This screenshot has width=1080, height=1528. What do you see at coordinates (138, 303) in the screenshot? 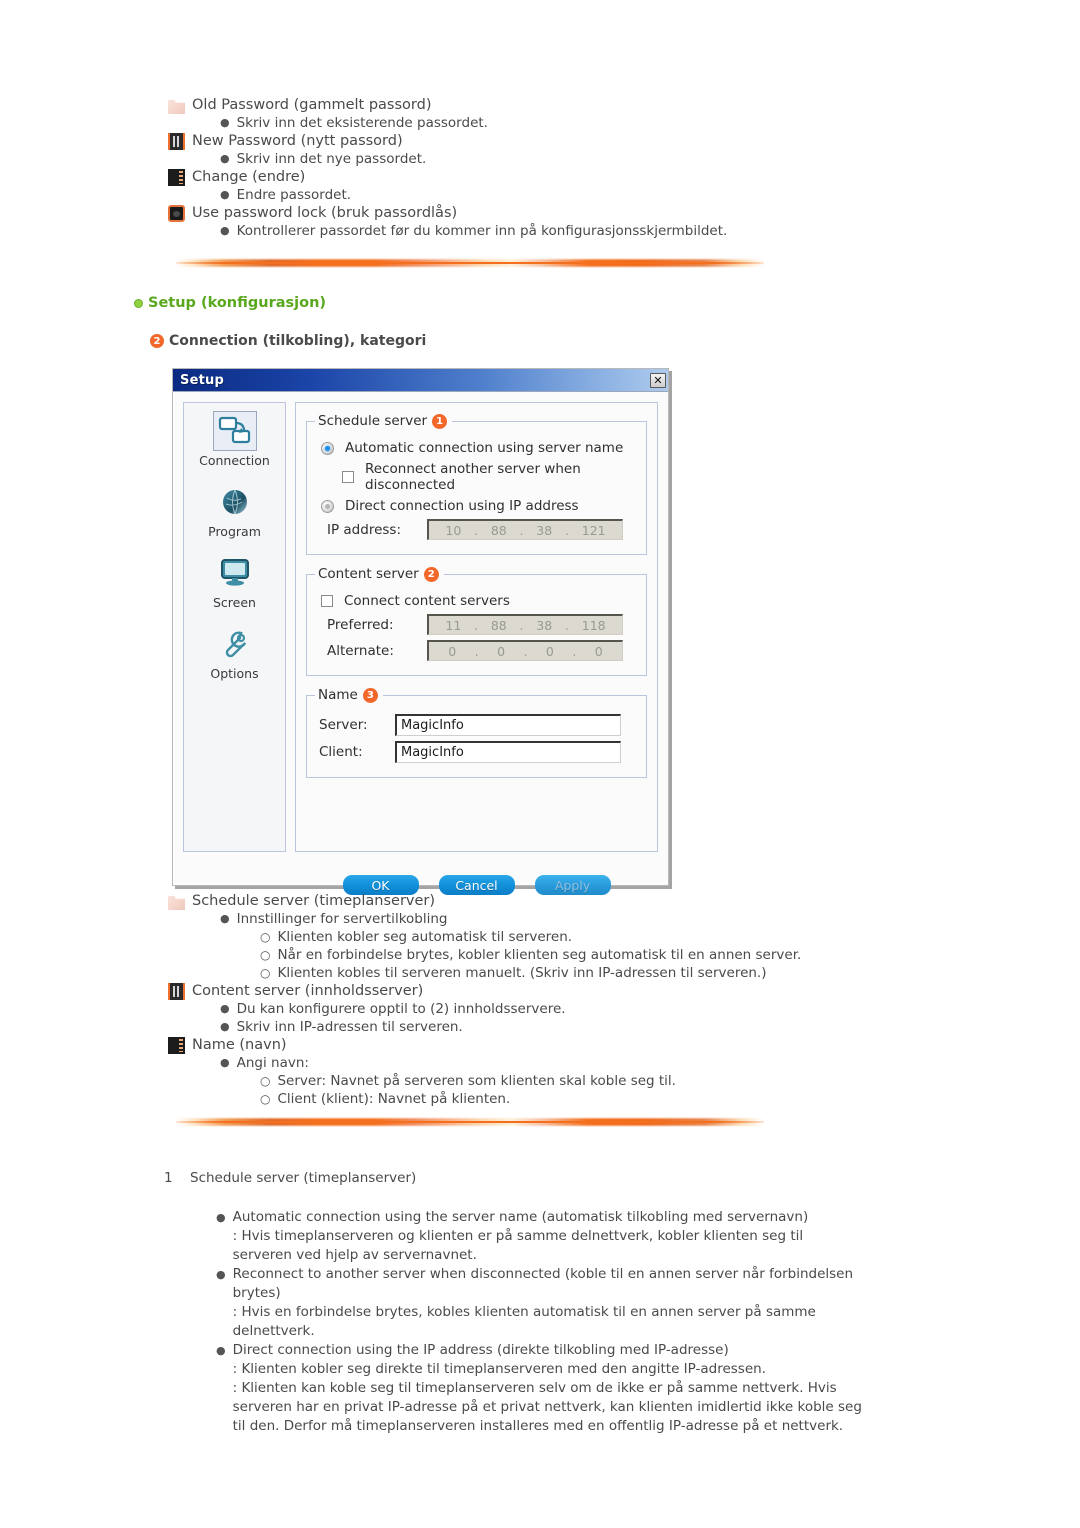
I see `bullet-dot-icon` at bounding box center [138, 303].